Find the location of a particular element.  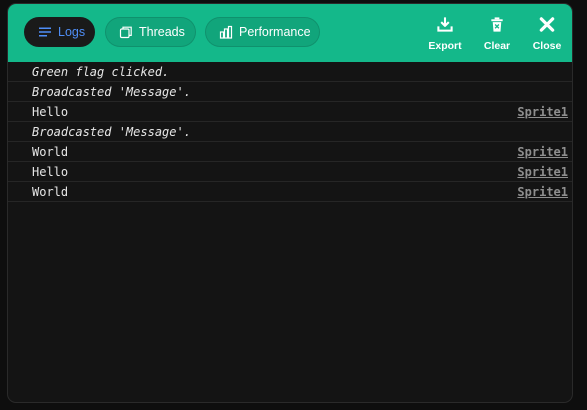

clear-button: Clear is located at coordinates (497, 34).